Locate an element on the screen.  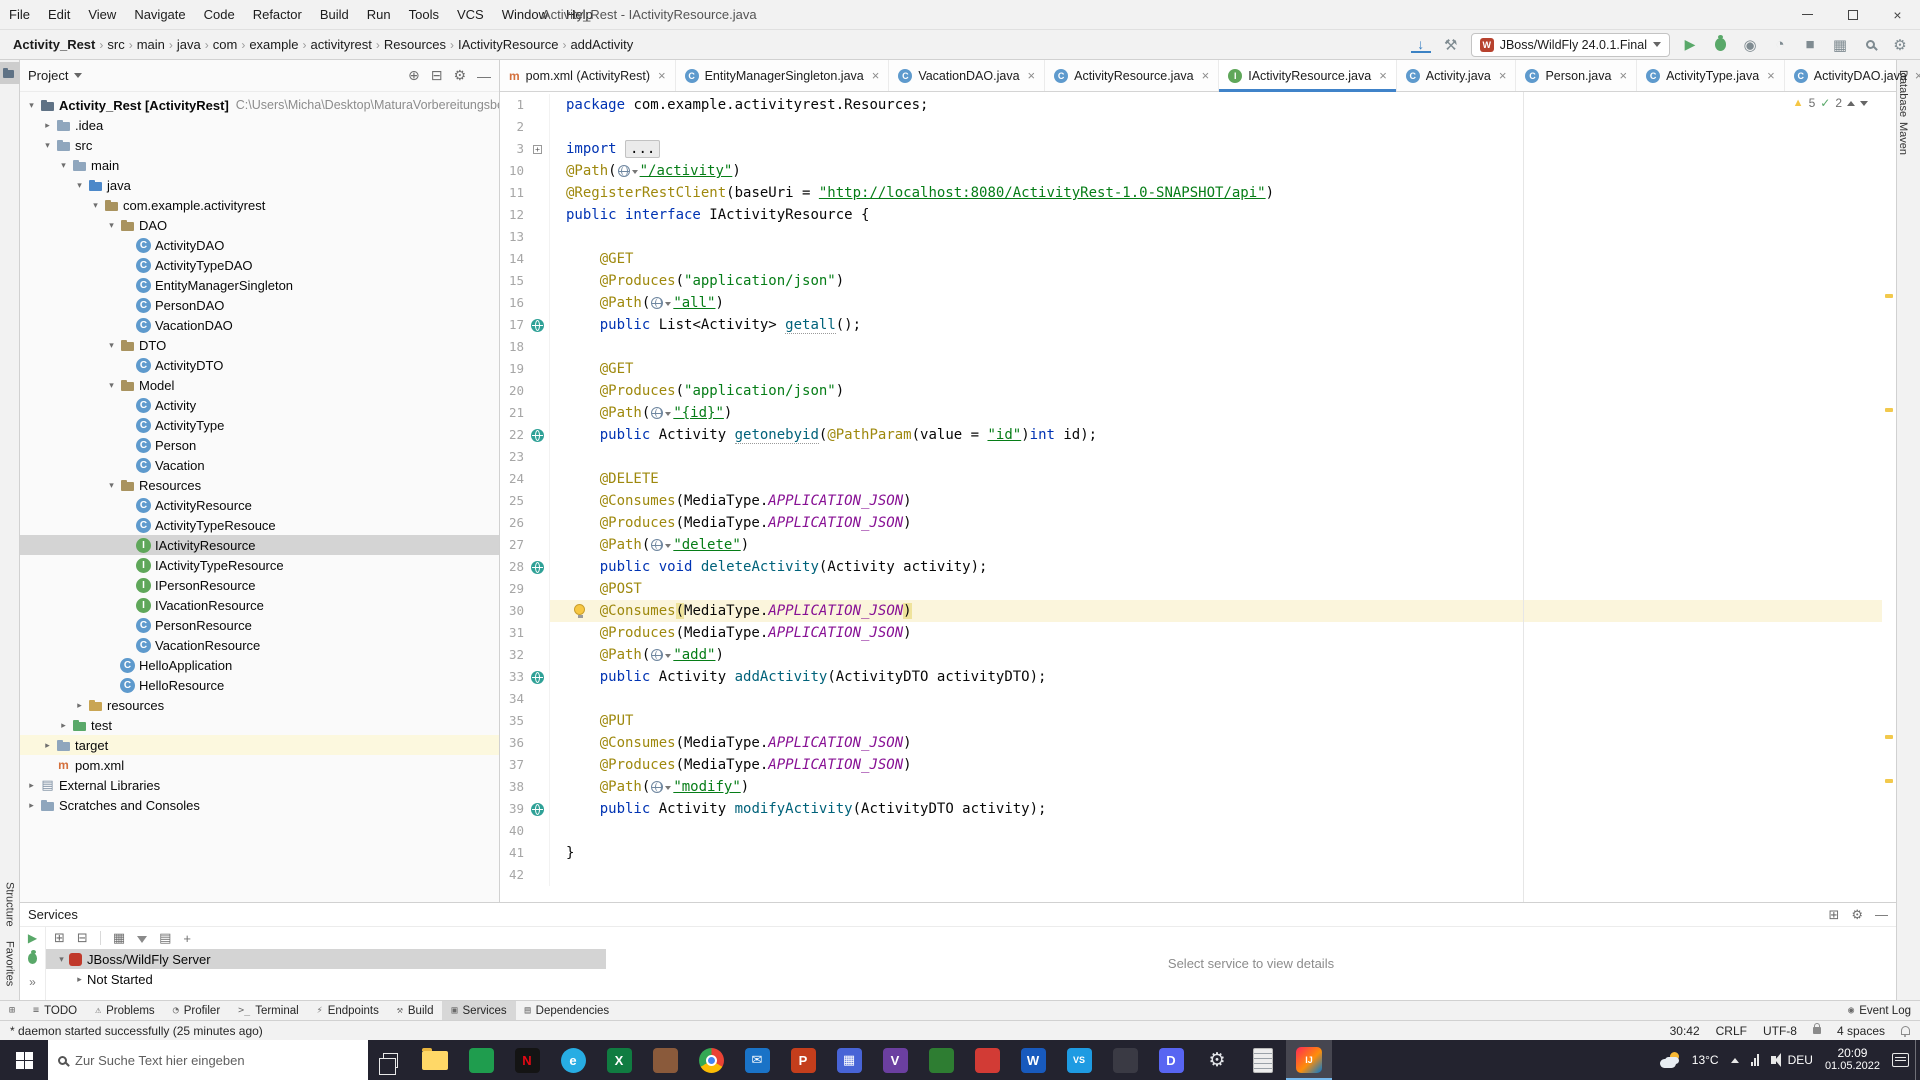
tool-tab-endpoints: ⚡ Endpoints is located at coordinates (348, 1010).